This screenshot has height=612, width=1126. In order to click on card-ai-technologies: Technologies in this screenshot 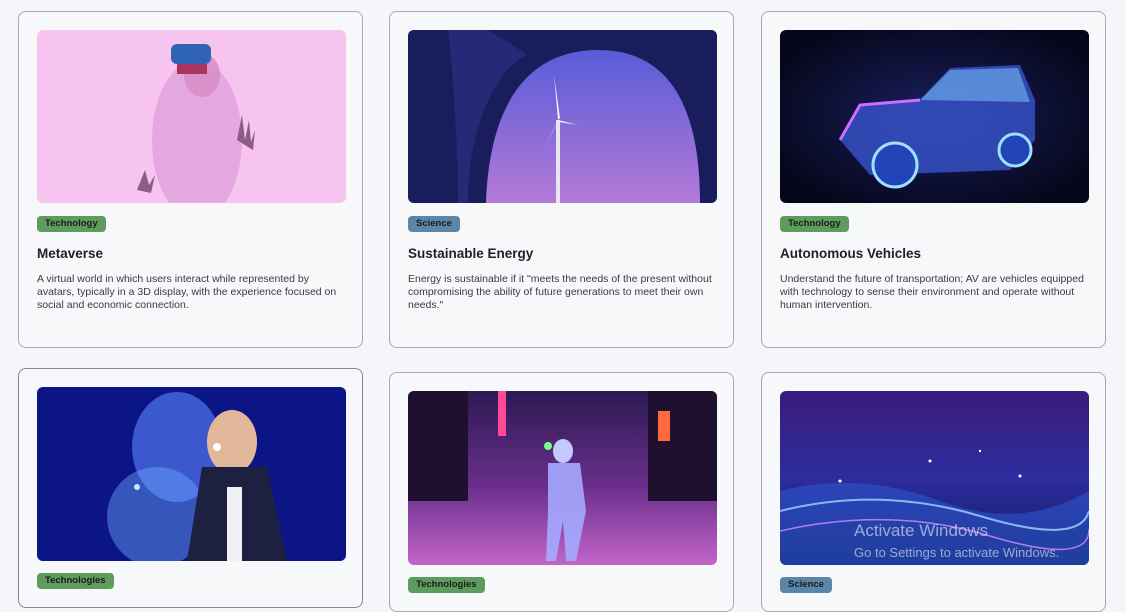, I will do `click(190, 488)`.